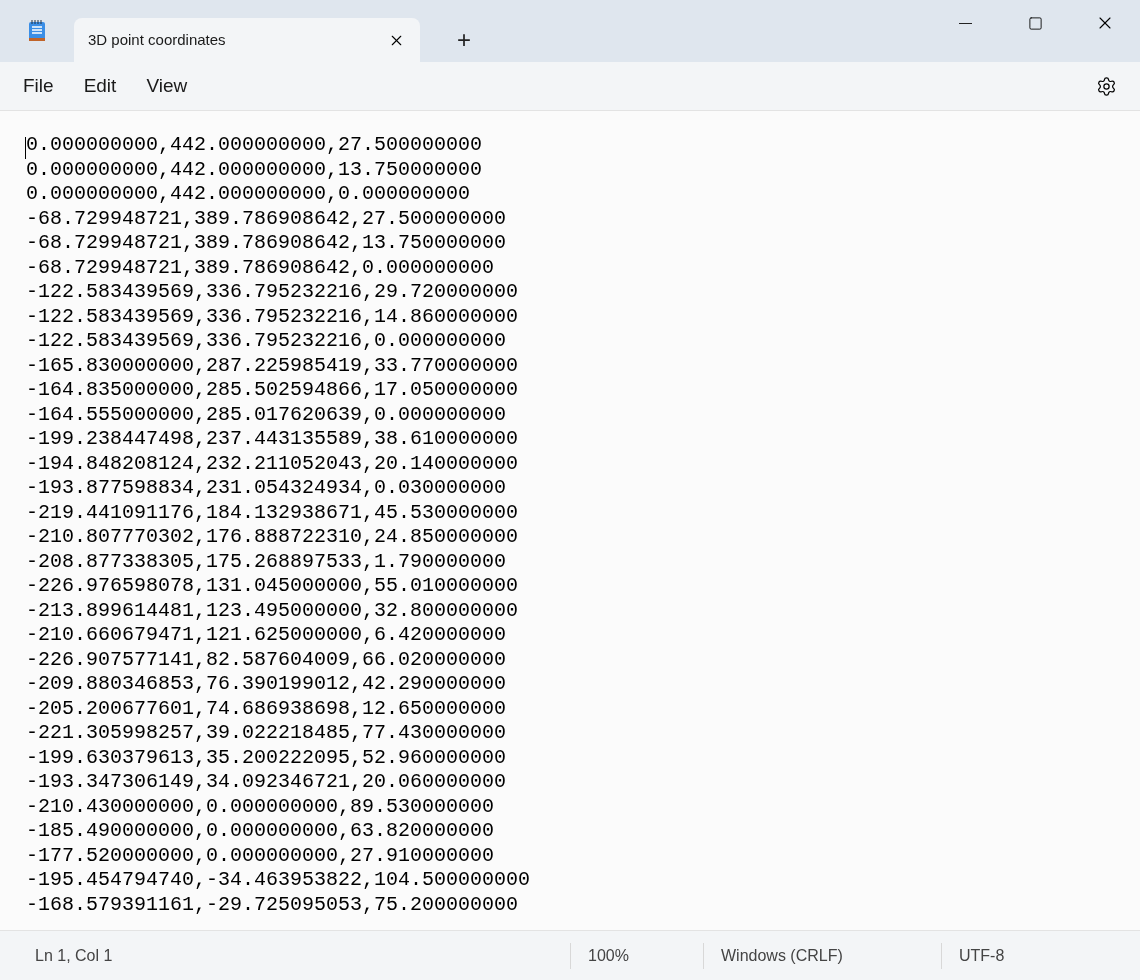 The image size is (1140, 980). What do you see at coordinates (247, 40) in the screenshot?
I see `document-tab: 3D point coordinates` at bounding box center [247, 40].